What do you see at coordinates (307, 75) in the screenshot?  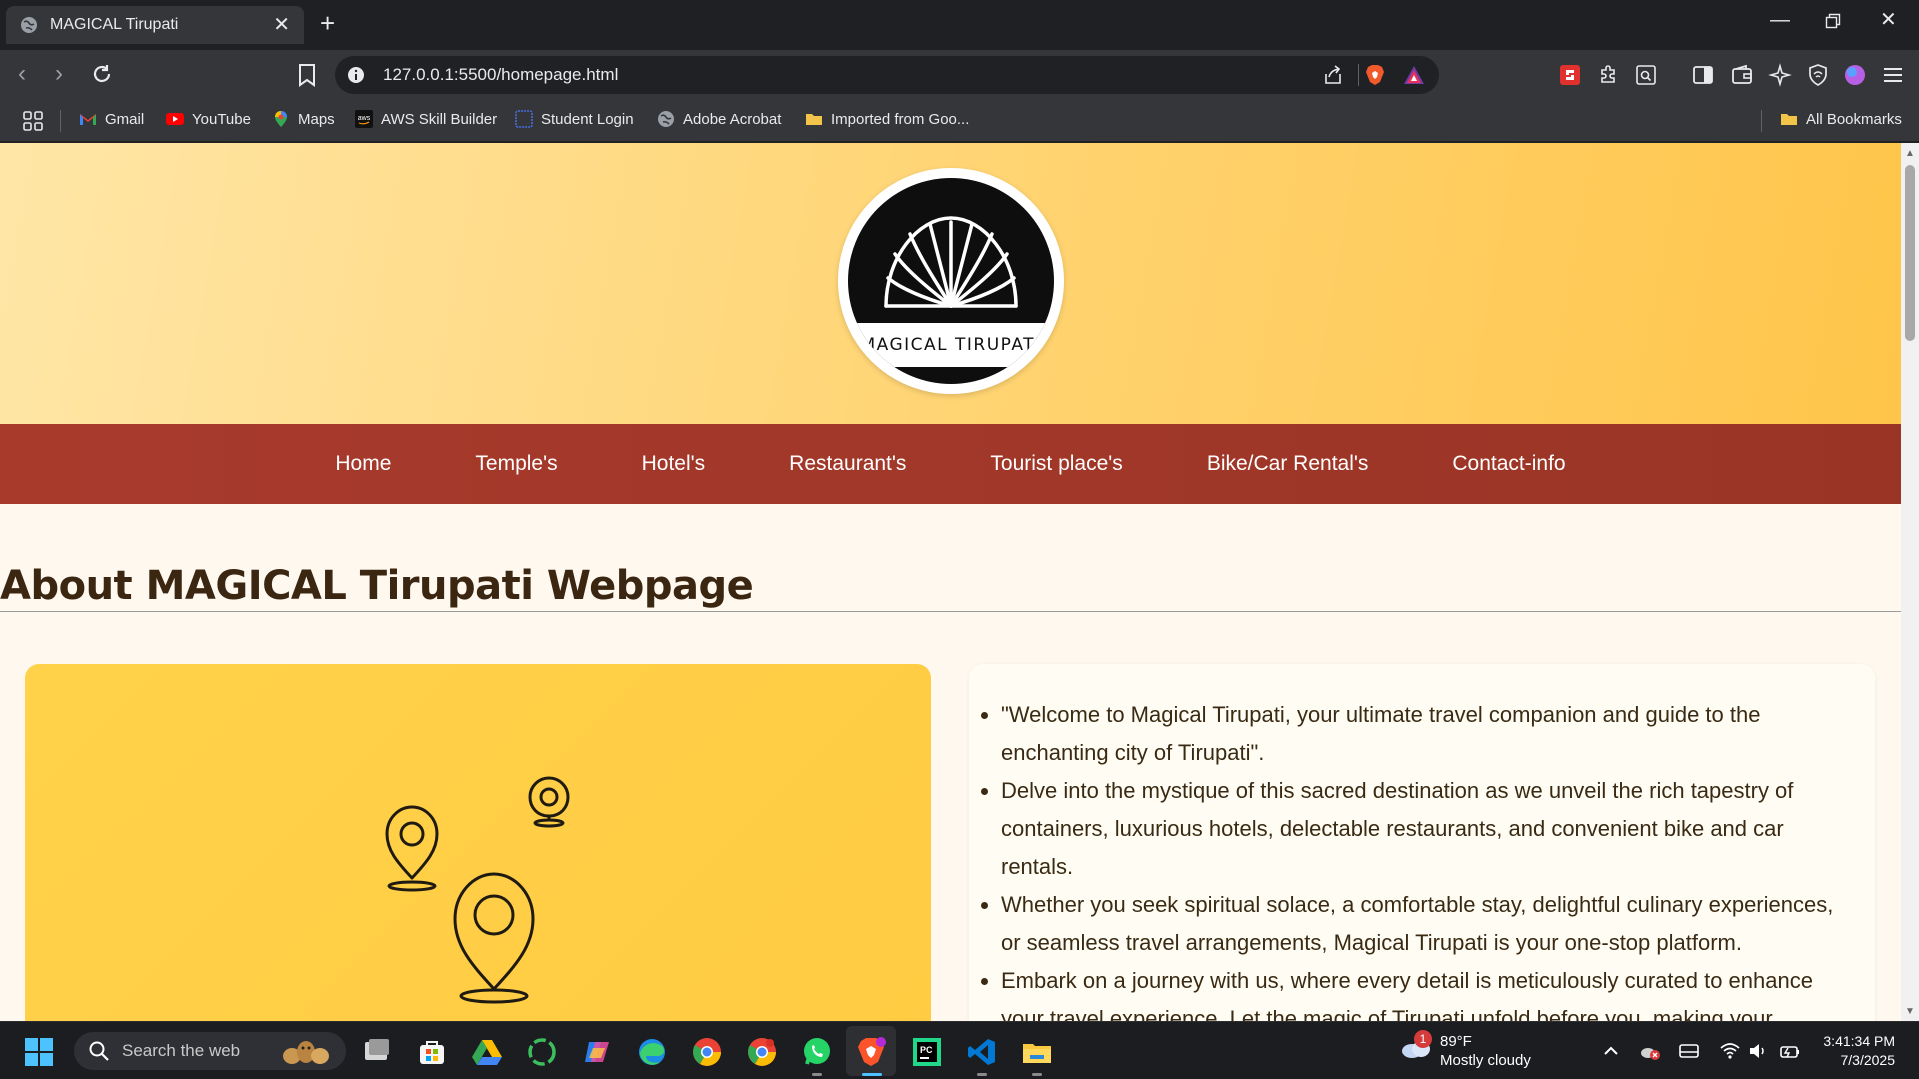 I see `bookmark-page-icon` at bounding box center [307, 75].